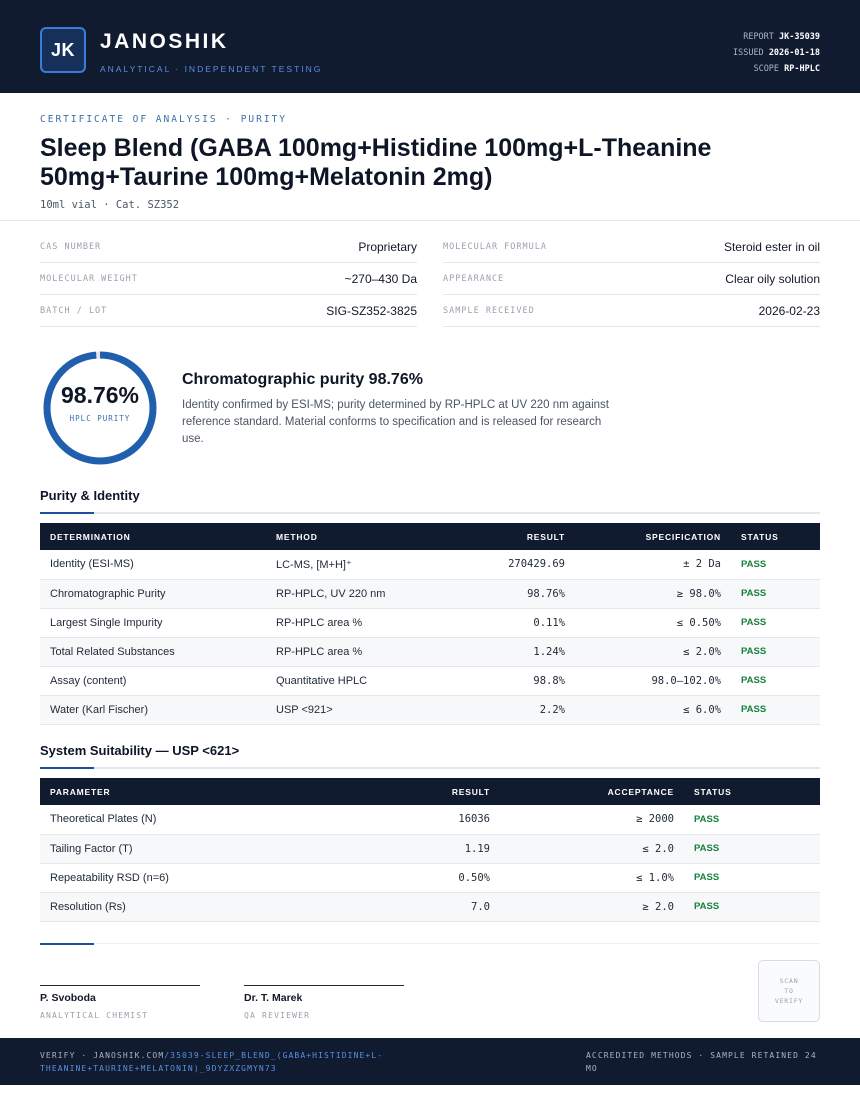 This screenshot has height=1113, width=860. I want to click on signature-name-2: Dr. T. Marek, so click(273, 998).